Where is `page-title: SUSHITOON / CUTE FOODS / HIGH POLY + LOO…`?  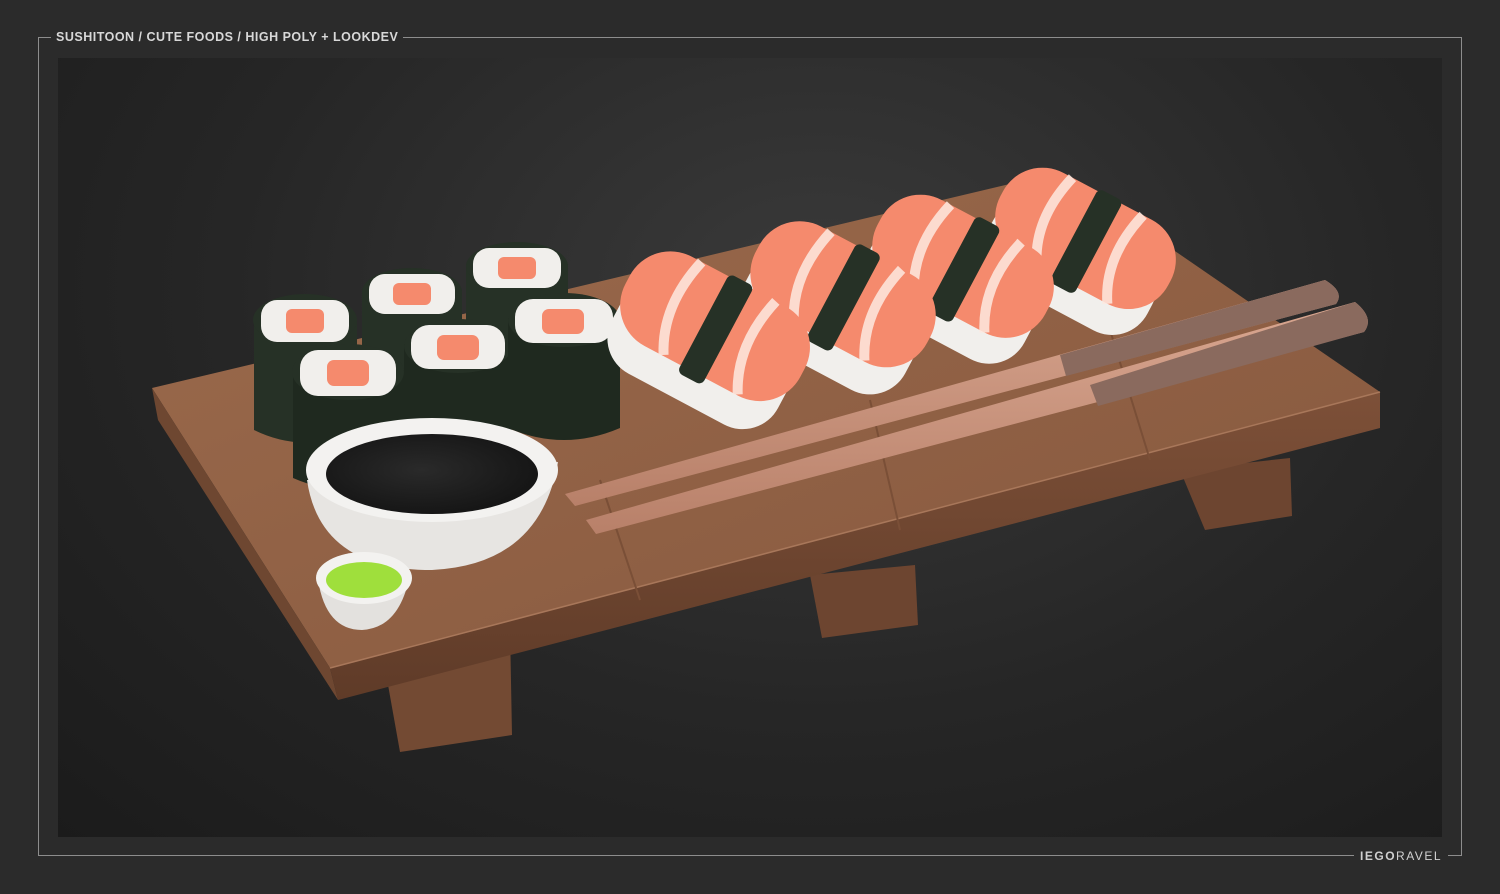
page-title: SUSHITOON / CUTE FOODS / HIGH POLY + LOO… is located at coordinates (227, 37).